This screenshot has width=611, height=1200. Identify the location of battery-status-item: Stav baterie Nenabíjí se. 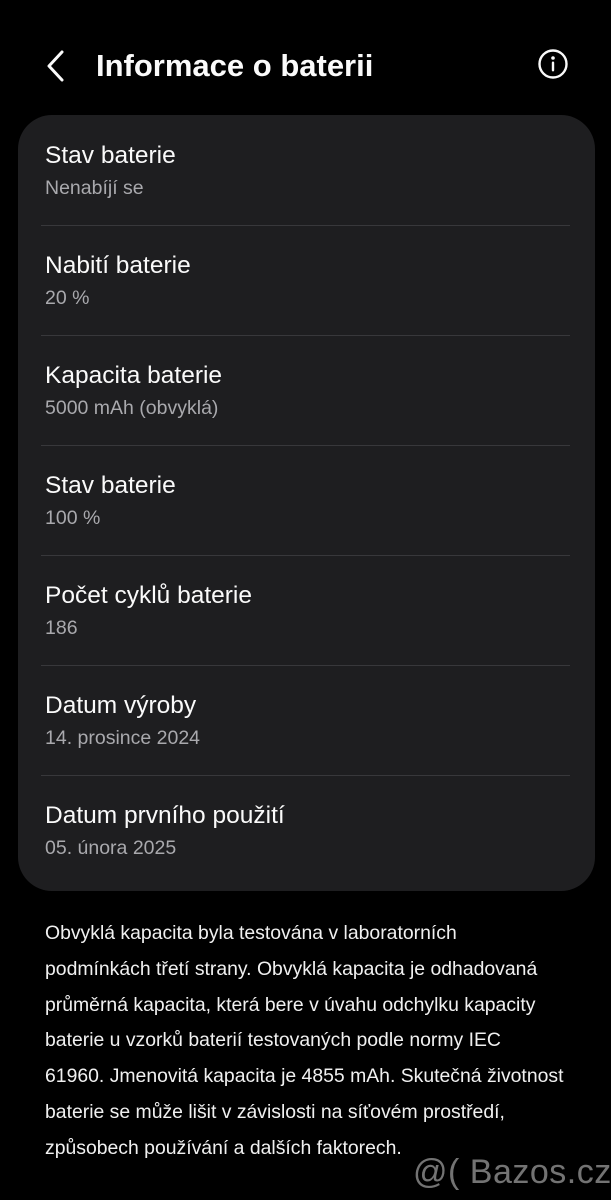
(306, 170).